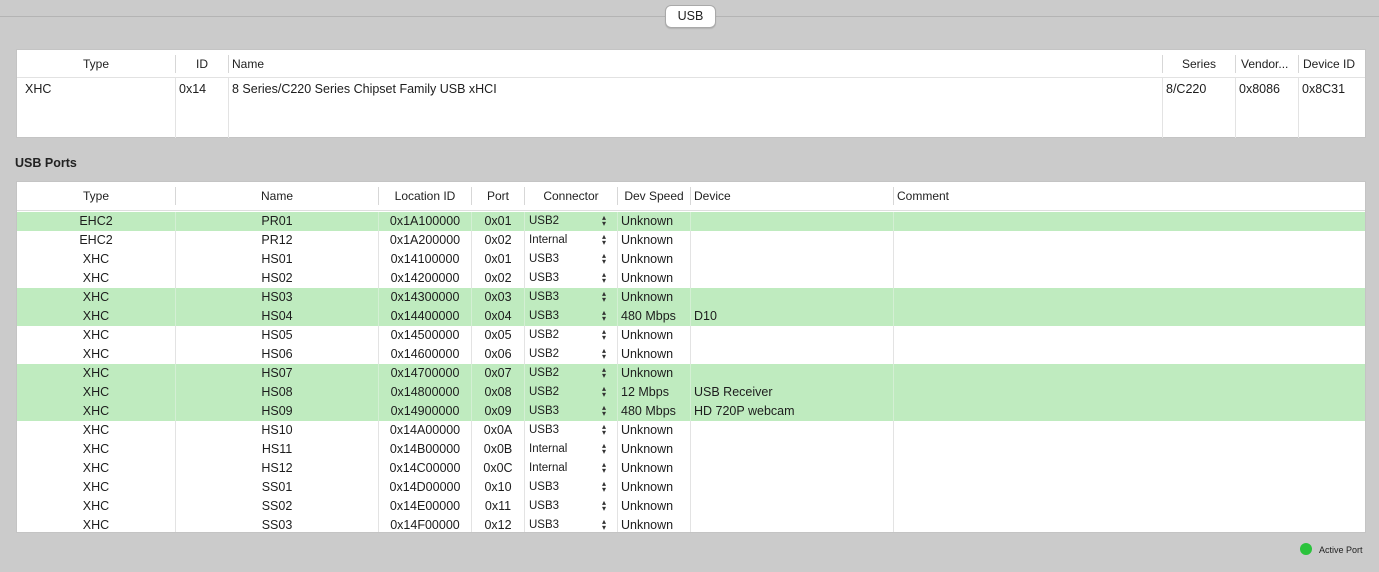 The image size is (1379, 572). I want to click on port-location-id: 0x14600000, so click(425, 354).